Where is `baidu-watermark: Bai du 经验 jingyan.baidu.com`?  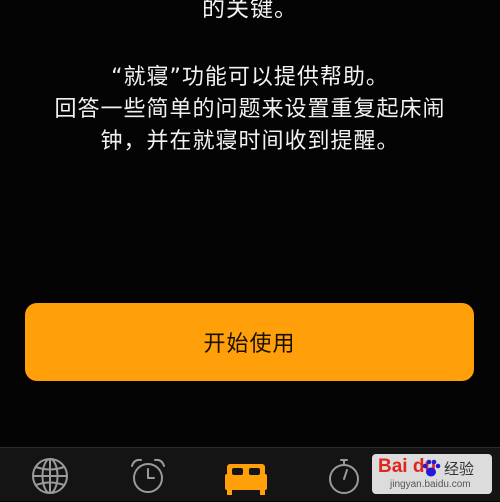
baidu-watermark: Bai du 经验 jingyan.baidu.com is located at coordinates (432, 474).